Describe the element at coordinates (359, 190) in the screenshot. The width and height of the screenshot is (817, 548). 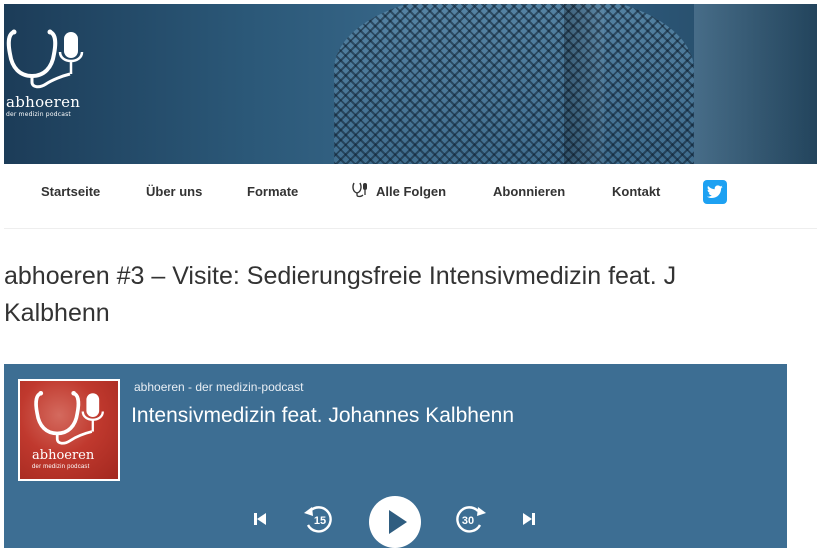
I see `stethoscope-icon` at that location.